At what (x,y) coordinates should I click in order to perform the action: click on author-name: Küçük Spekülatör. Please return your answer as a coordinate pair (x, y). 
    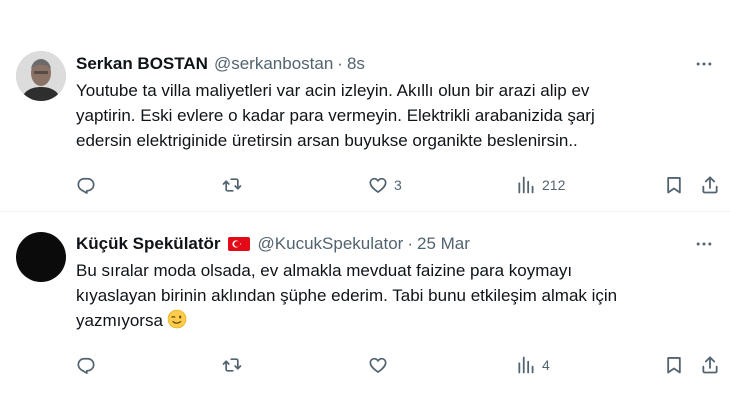
    Looking at the image, I should click on (148, 244).